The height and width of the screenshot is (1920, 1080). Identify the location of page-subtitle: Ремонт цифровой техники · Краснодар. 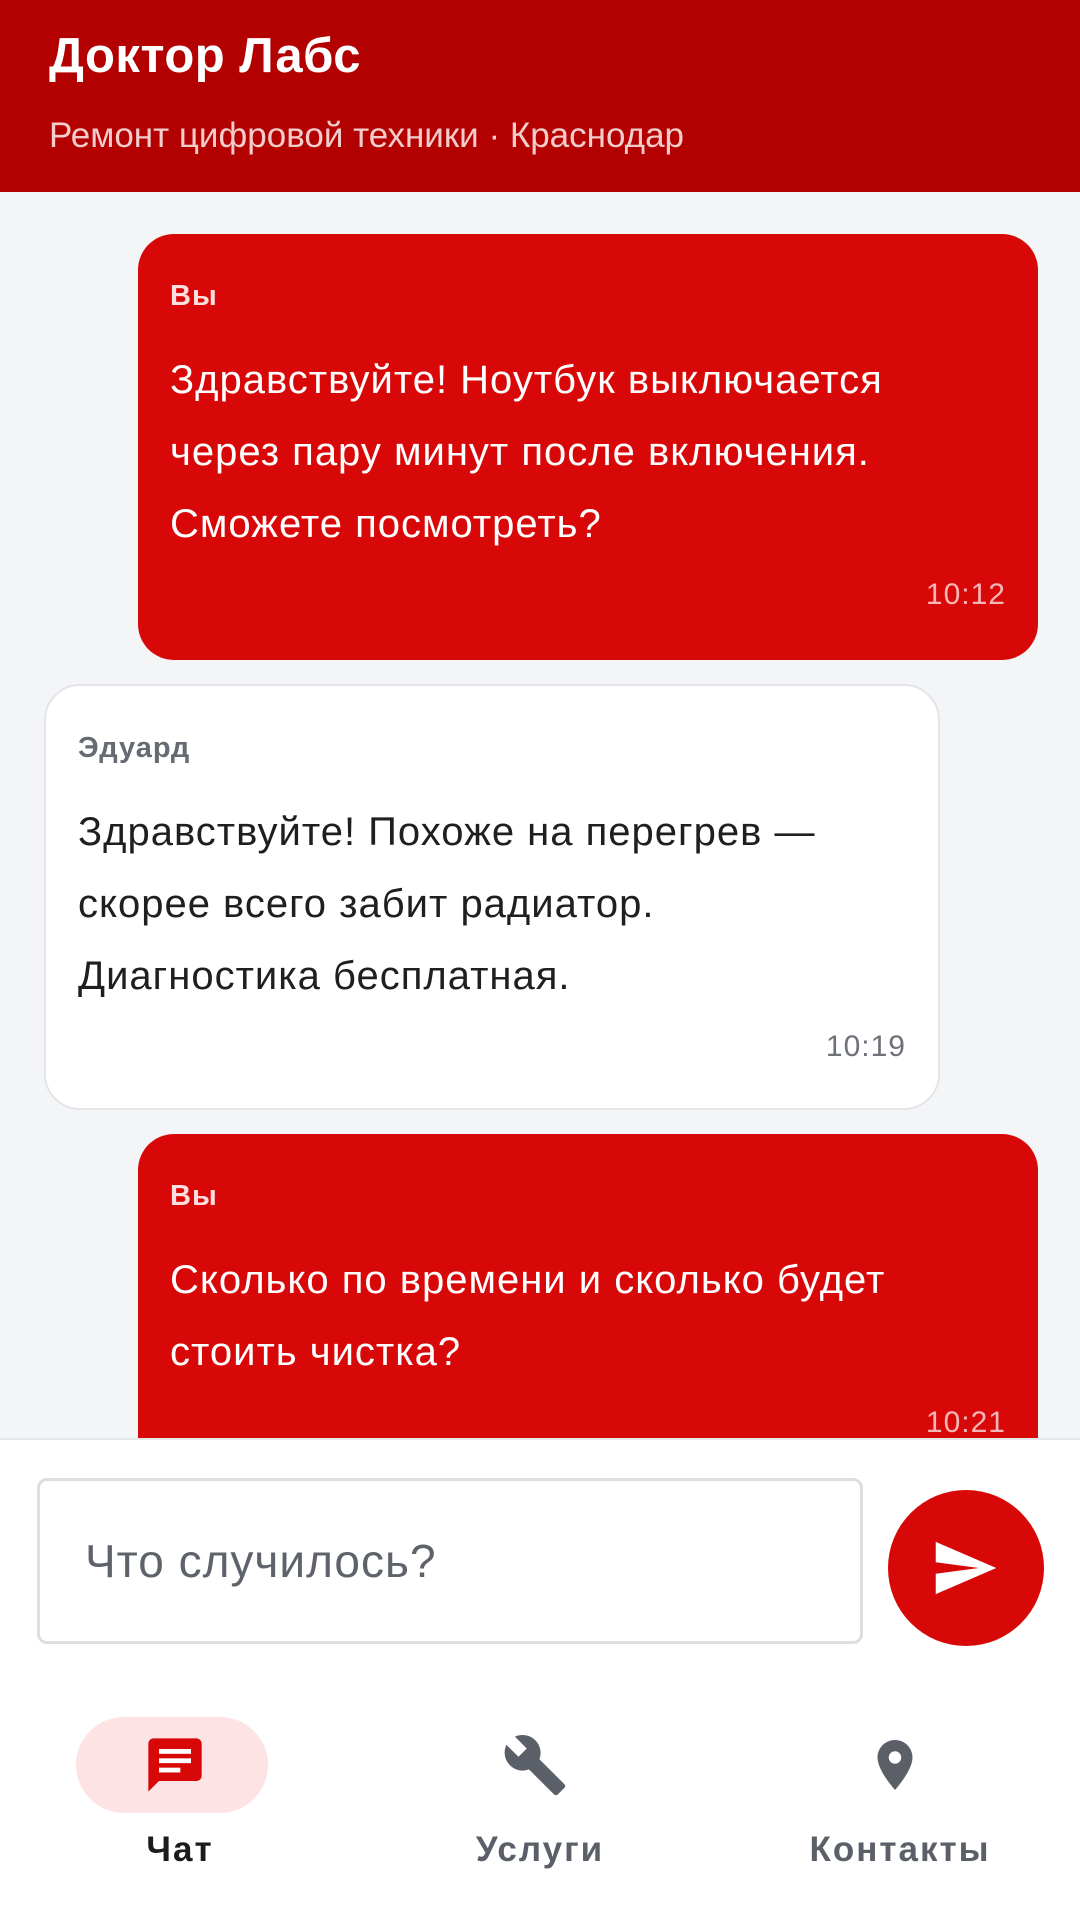
(367, 135).